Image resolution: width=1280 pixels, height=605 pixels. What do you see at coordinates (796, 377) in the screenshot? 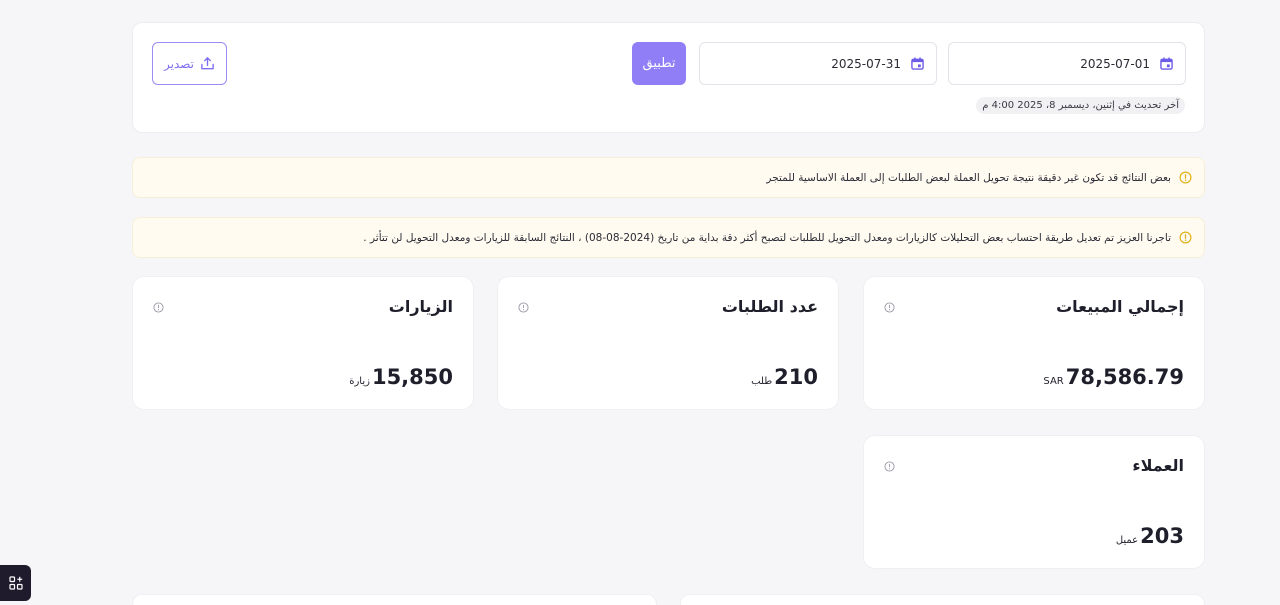
I see `stat-value: 210` at bounding box center [796, 377].